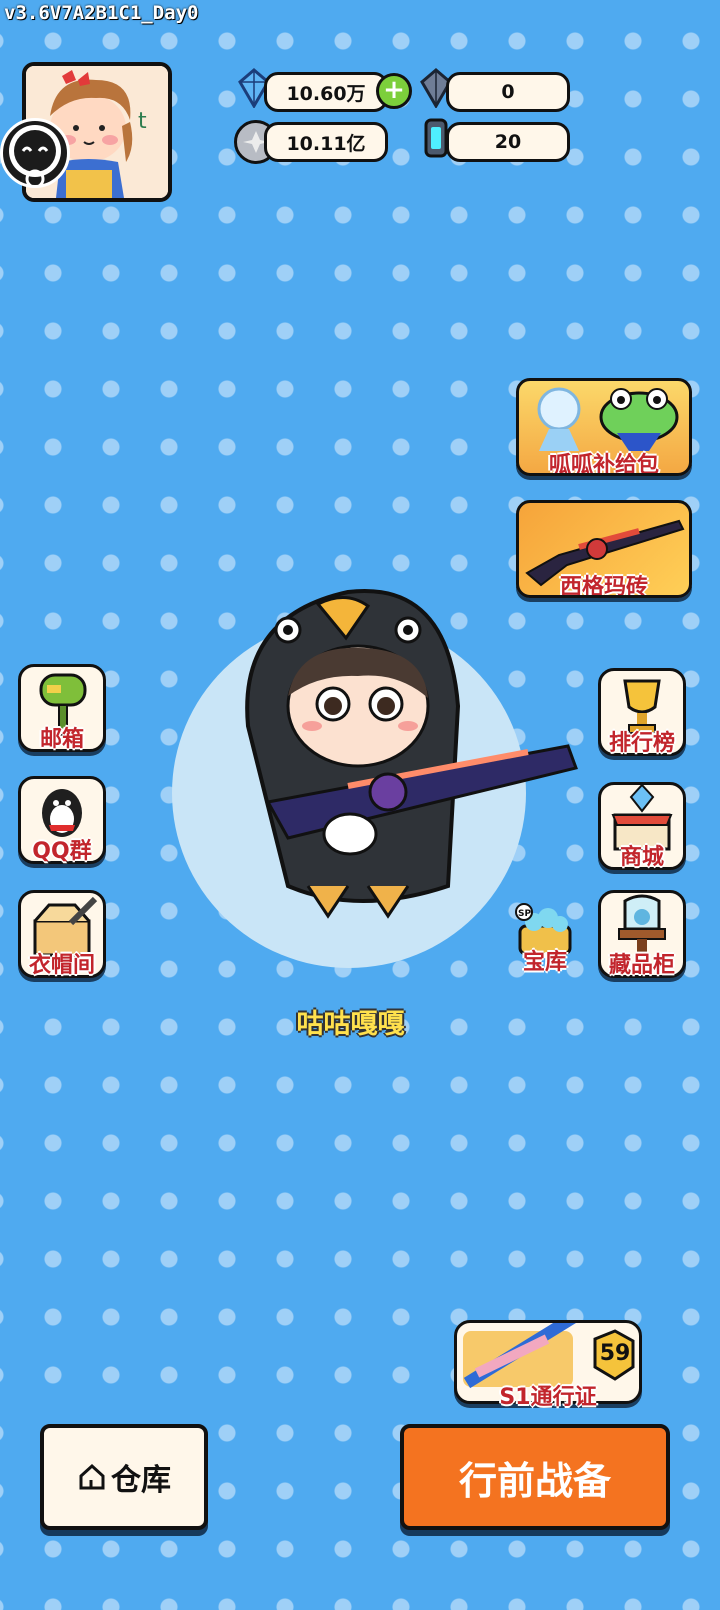 The image size is (720, 1610). Describe the element at coordinates (101, 13) in the screenshot. I see `version-text: v3.6V7A2B1C1_Day0` at that location.